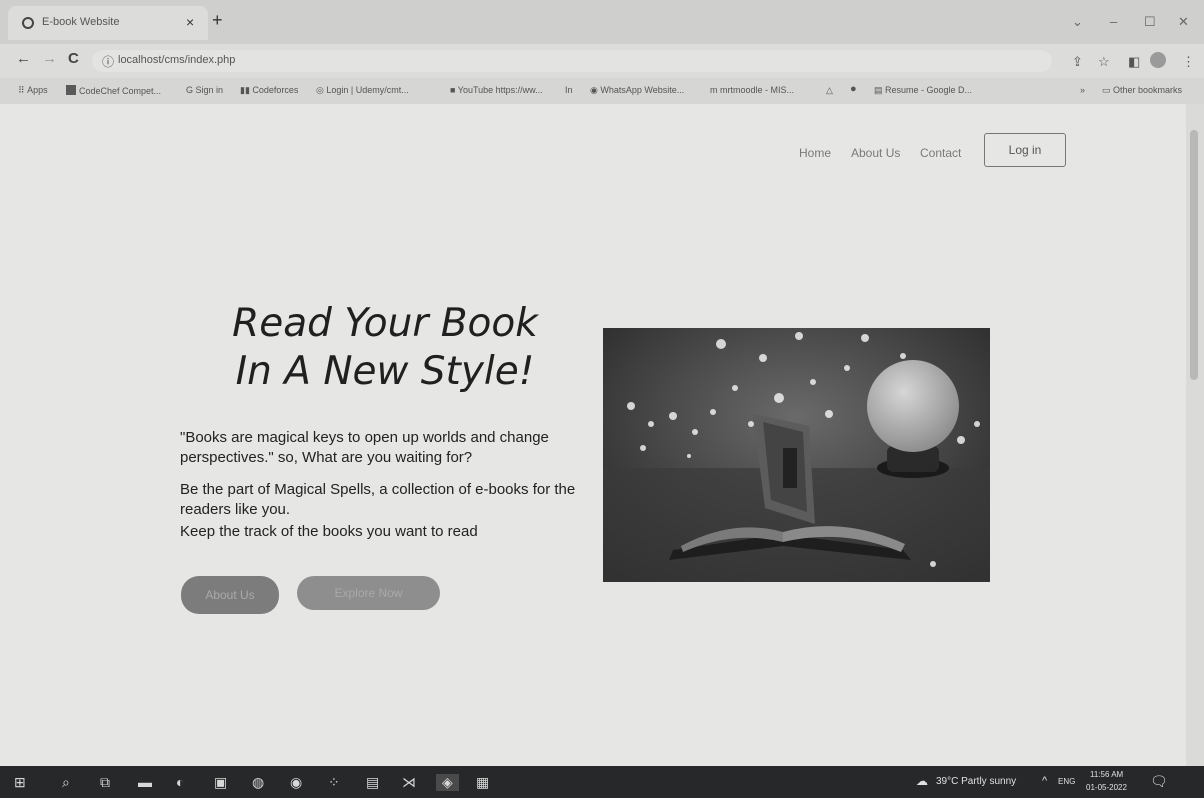  What do you see at coordinates (1066, 781) in the screenshot?
I see `language-indicator: ENG` at bounding box center [1066, 781].